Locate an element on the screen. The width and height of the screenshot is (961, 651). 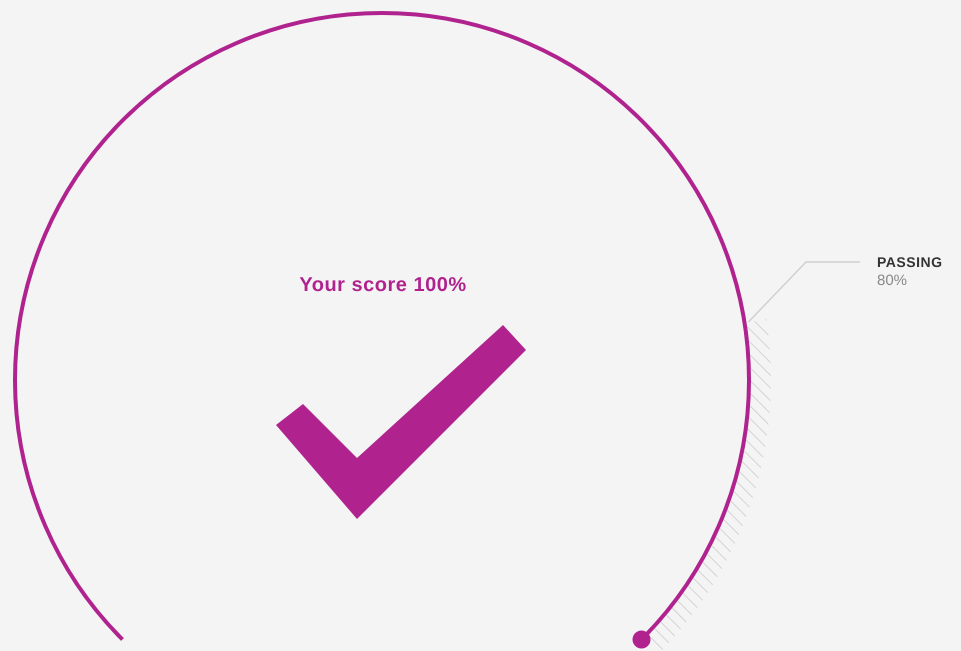
passing-value: 80% is located at coordinates (892, 280).